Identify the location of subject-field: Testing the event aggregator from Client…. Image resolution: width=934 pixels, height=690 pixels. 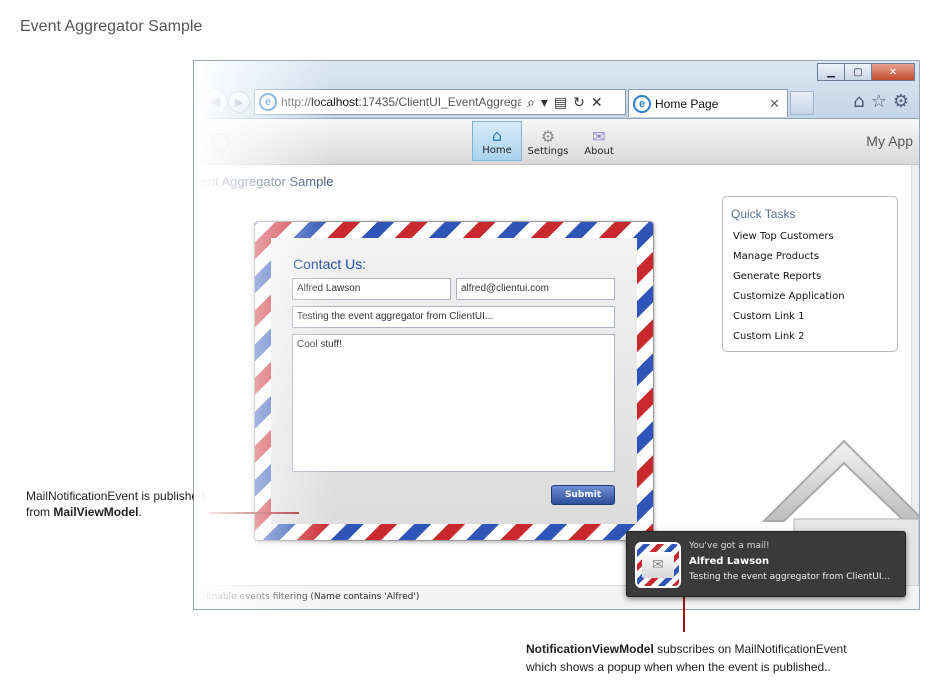
(453, 317).